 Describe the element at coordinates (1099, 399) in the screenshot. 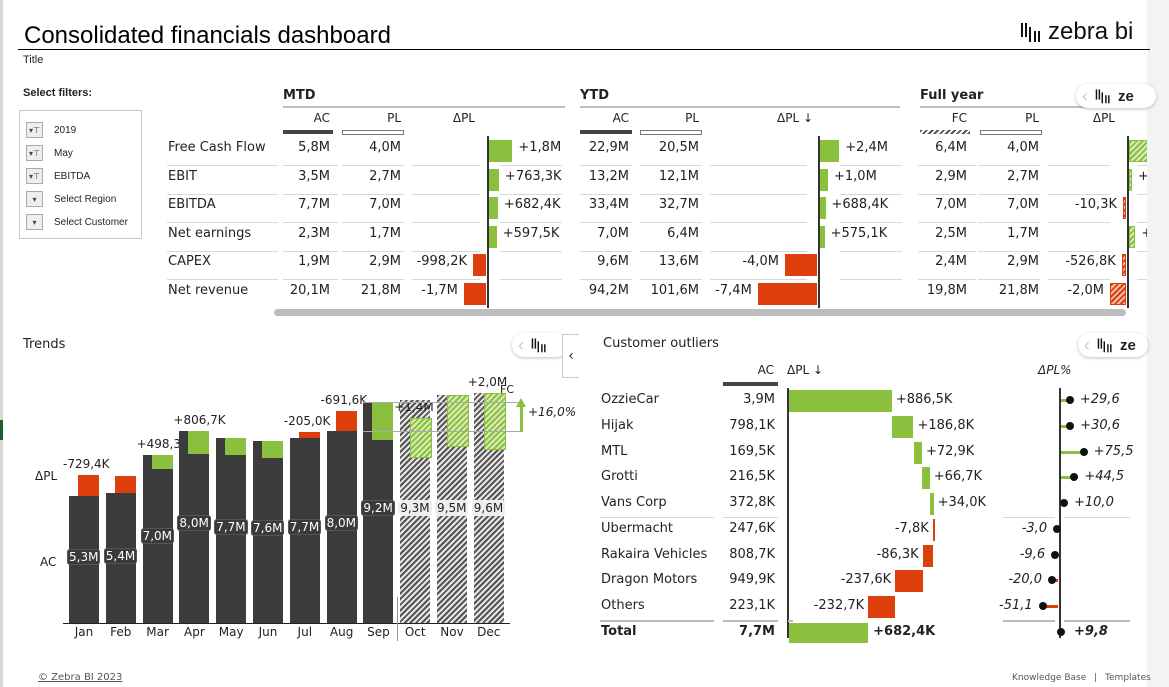

I see `percent-label: +29,6` at that location.